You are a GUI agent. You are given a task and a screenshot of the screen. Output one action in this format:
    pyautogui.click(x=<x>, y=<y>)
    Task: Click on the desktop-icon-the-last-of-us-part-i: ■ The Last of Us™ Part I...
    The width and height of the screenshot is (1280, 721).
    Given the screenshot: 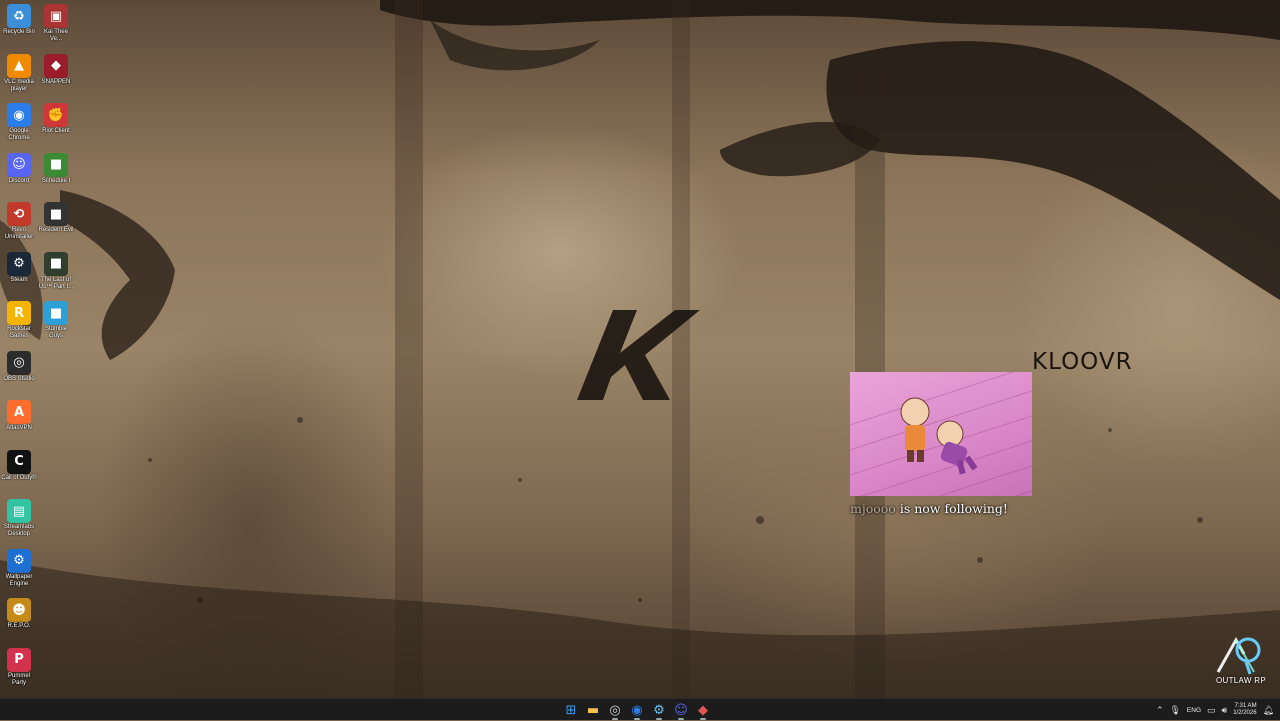 What is the action you would take?
    pyautogui.click(x=56, y=270)
    